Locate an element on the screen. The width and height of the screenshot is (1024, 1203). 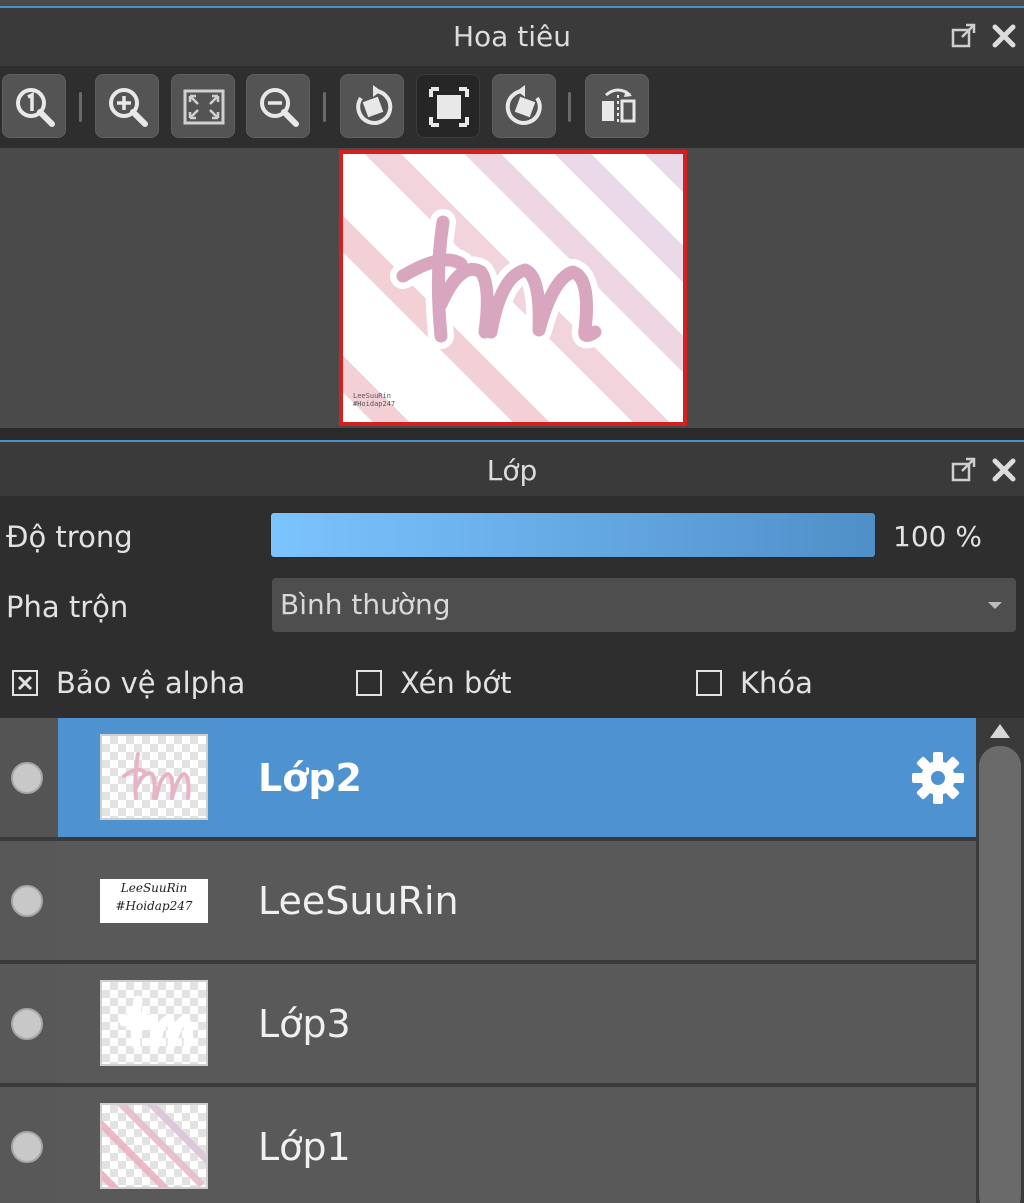
navigator-toolbar is located at coordinates (512, 107).